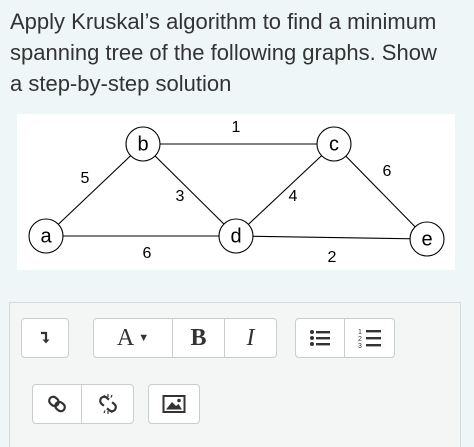 The width and height of the screenshot is (474, 447). Describe the element at coordinates (426, 239) in the screenshot. I see `node-label-e: e` at that location.